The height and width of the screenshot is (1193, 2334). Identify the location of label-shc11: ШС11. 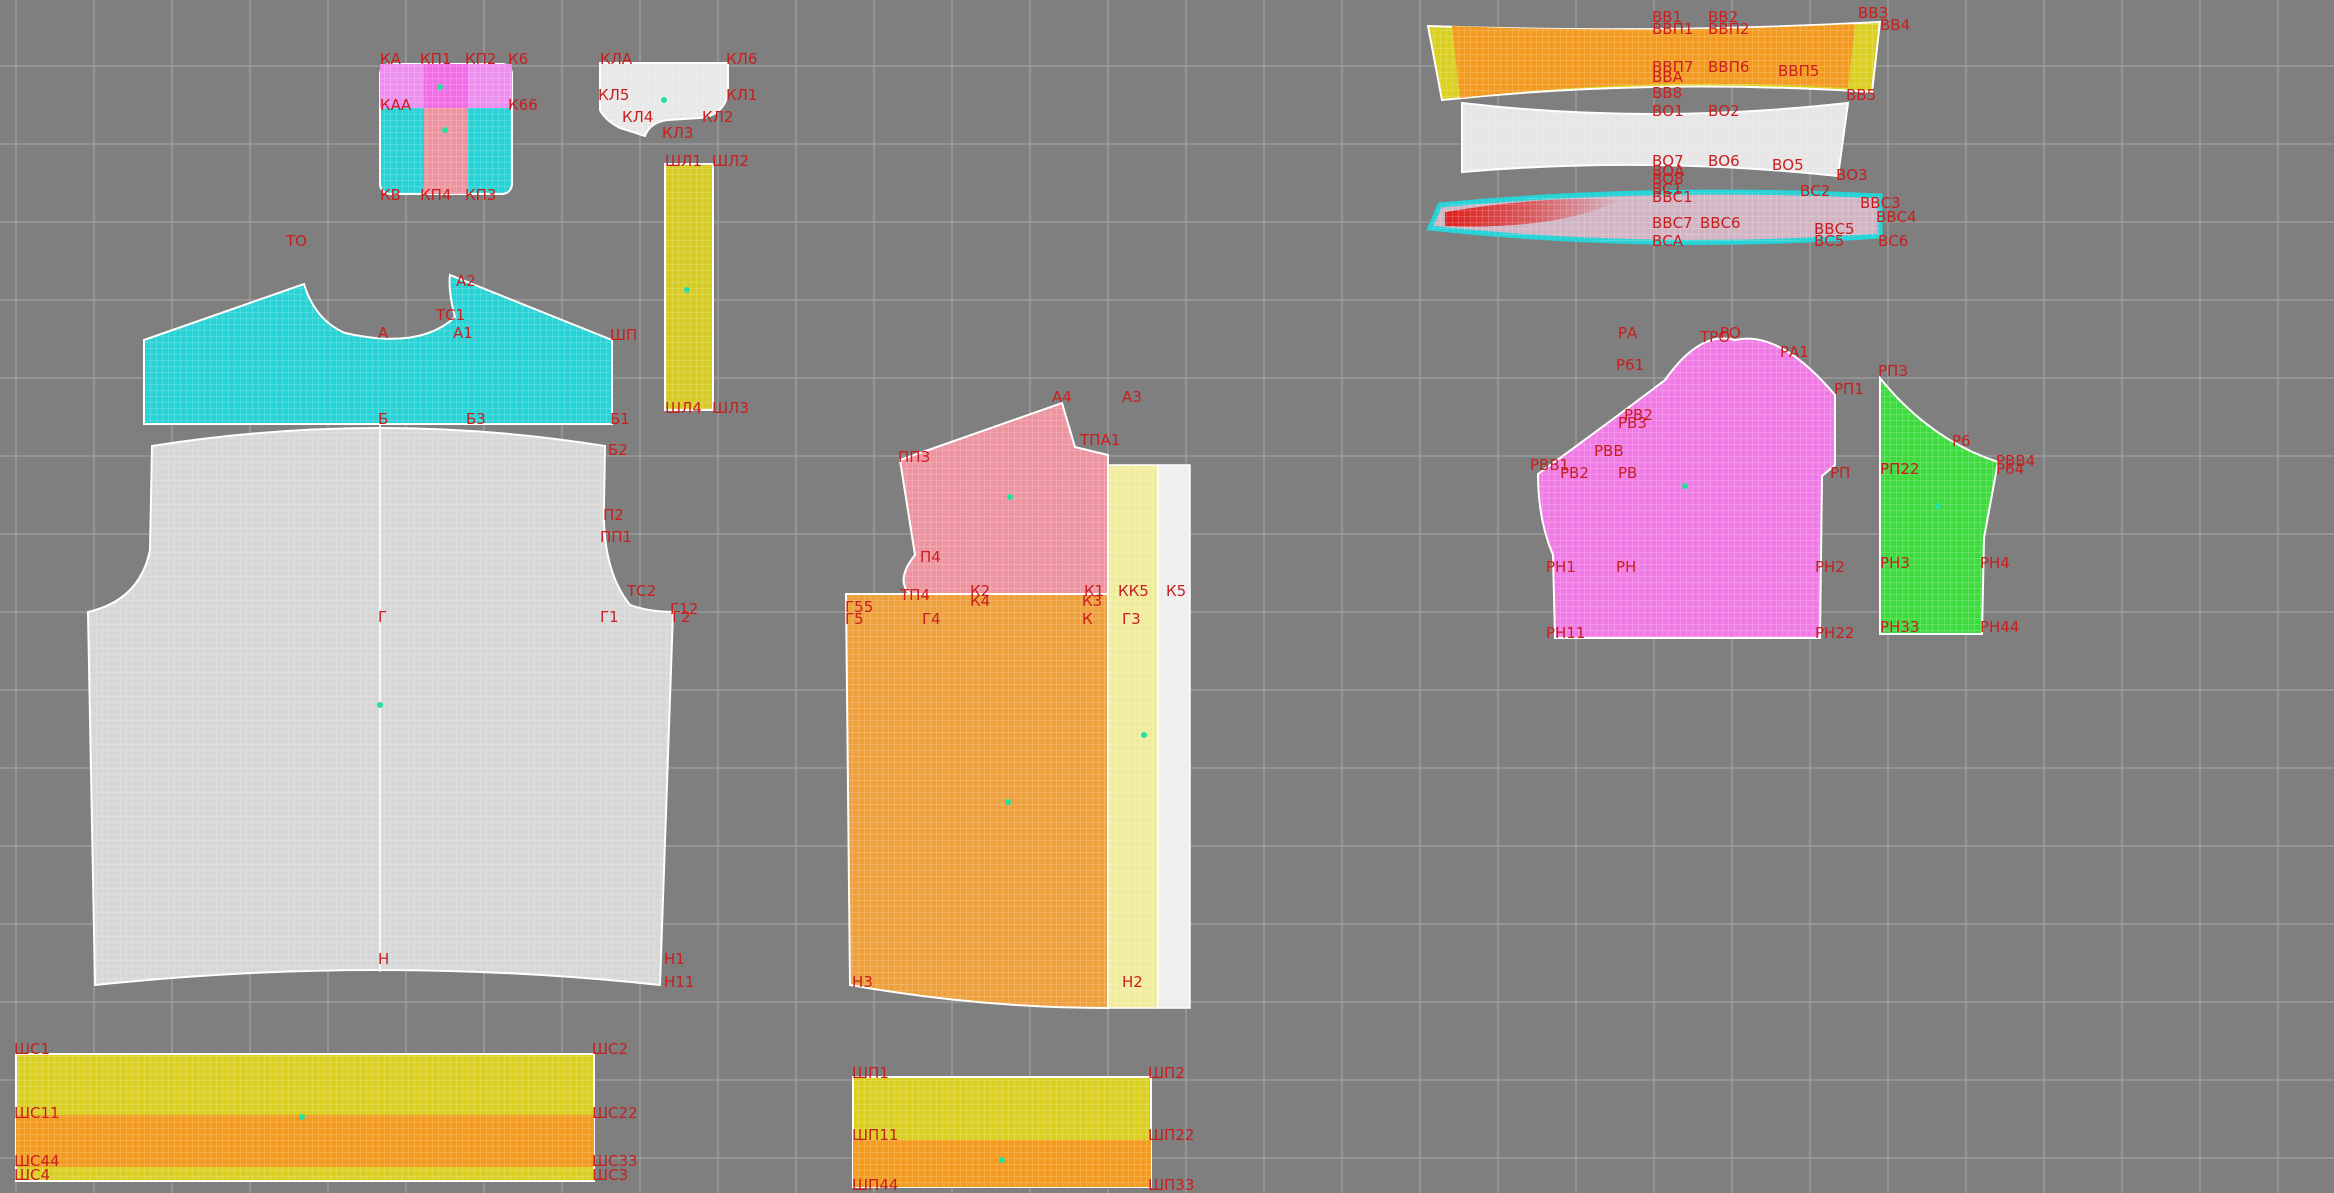
(37, 1113).